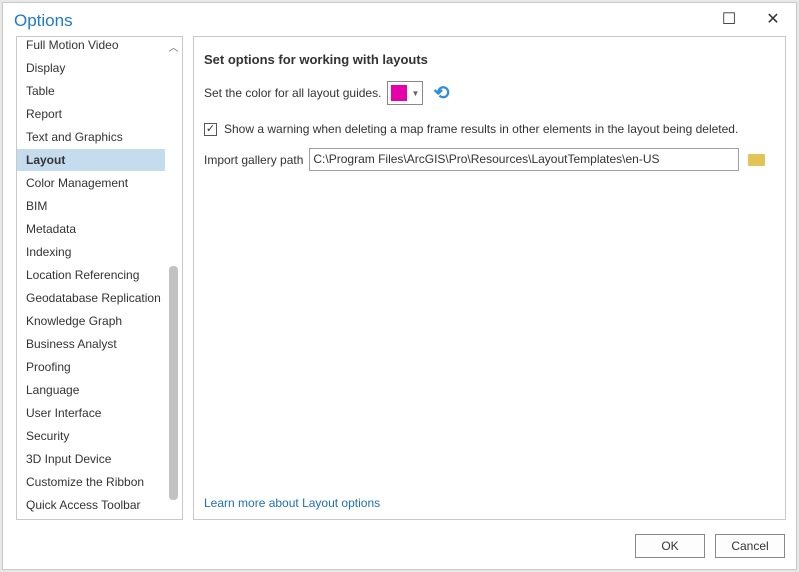 The image size is (799, 572). I want to click on chevron-down-icon: ▼, so click(415, 93).